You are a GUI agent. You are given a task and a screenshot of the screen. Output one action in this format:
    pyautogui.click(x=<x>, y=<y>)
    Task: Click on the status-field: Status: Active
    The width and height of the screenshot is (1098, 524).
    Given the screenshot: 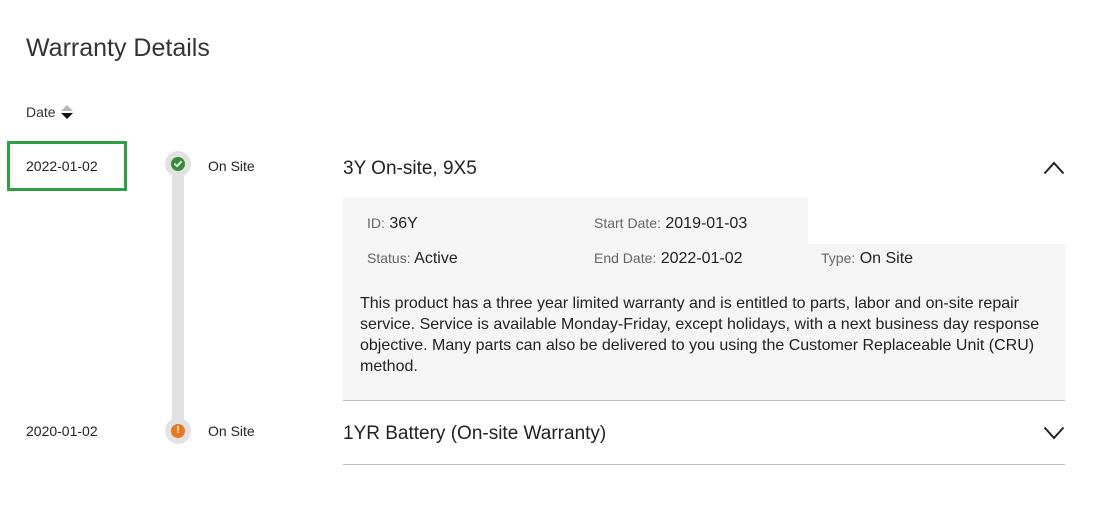 What is the action you would take?
    pyautogui.click(x=412, y=259)
    